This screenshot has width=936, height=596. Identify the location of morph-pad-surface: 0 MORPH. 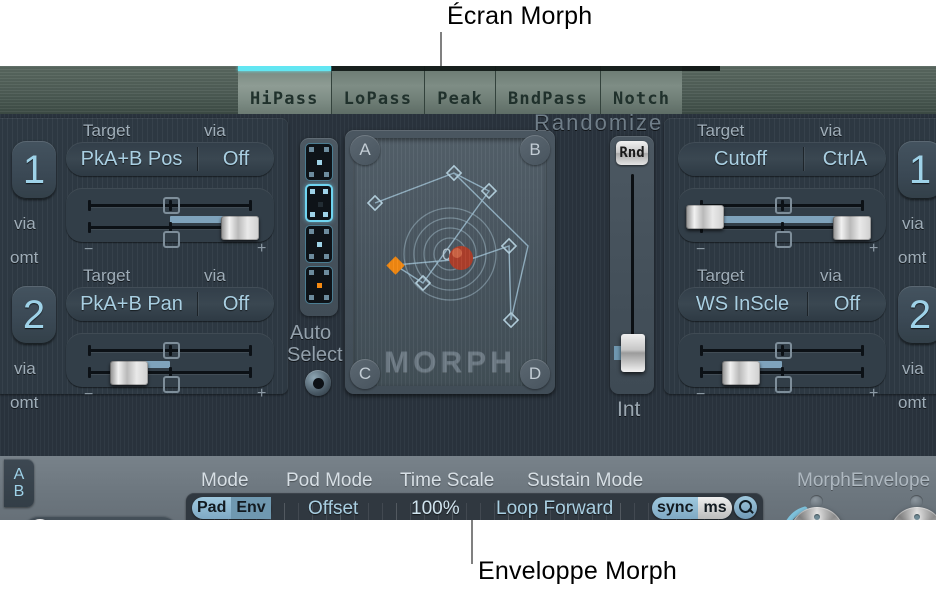
(450, 262).